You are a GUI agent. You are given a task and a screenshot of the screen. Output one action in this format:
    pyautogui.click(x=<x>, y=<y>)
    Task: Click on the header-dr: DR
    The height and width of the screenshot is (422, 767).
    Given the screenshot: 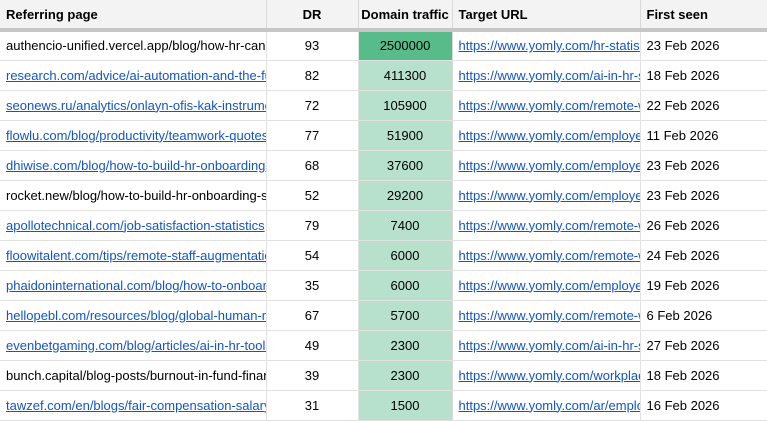 What is the action you would take?
    pyautogui.click(x=312, y=16)
    